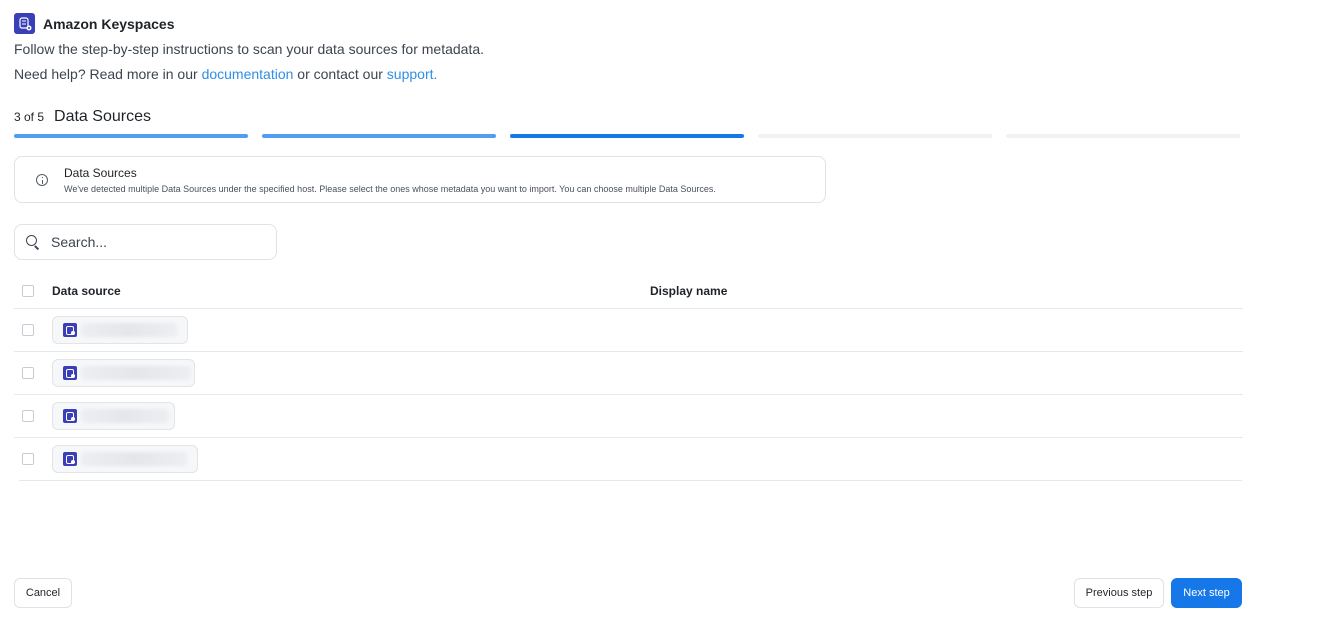  I want to click on column-data-source: Data source, so click(86, 291).